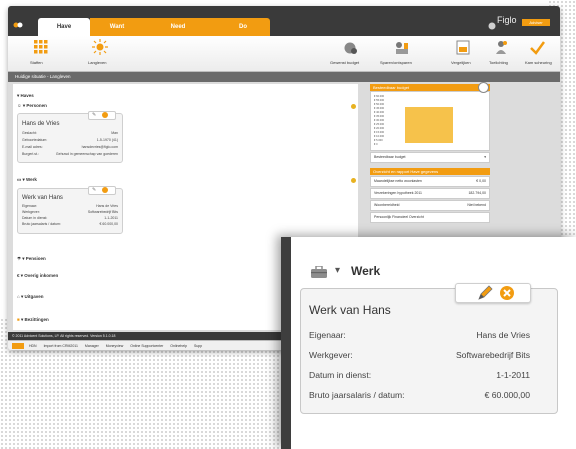  I want to click on overig-inkomen-heading: € ▾ Overig inkomen, so click(37, 276).